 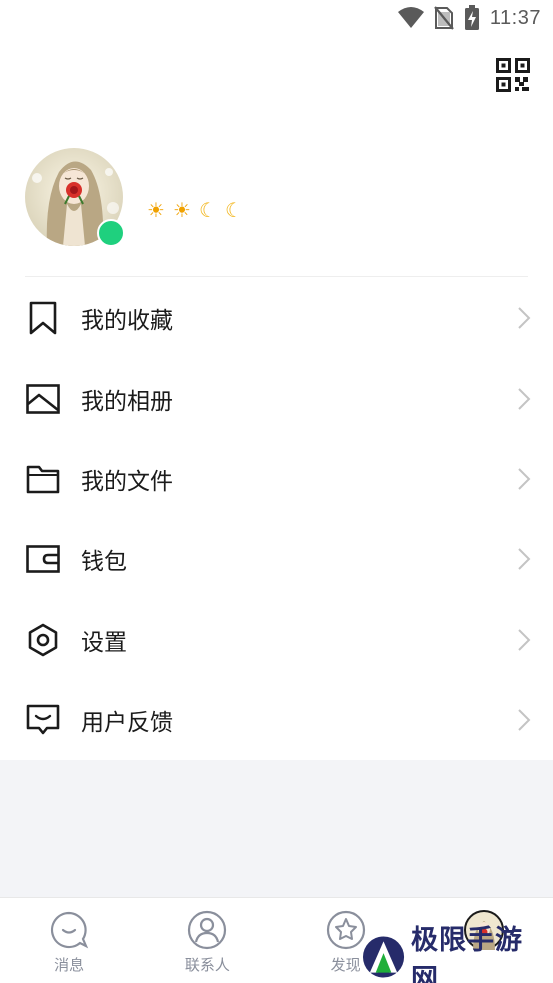 What do you see at coordinates (276, 18) in the screenshot?
I see `status-bar: 11:37` at bounding box center [276, 18].